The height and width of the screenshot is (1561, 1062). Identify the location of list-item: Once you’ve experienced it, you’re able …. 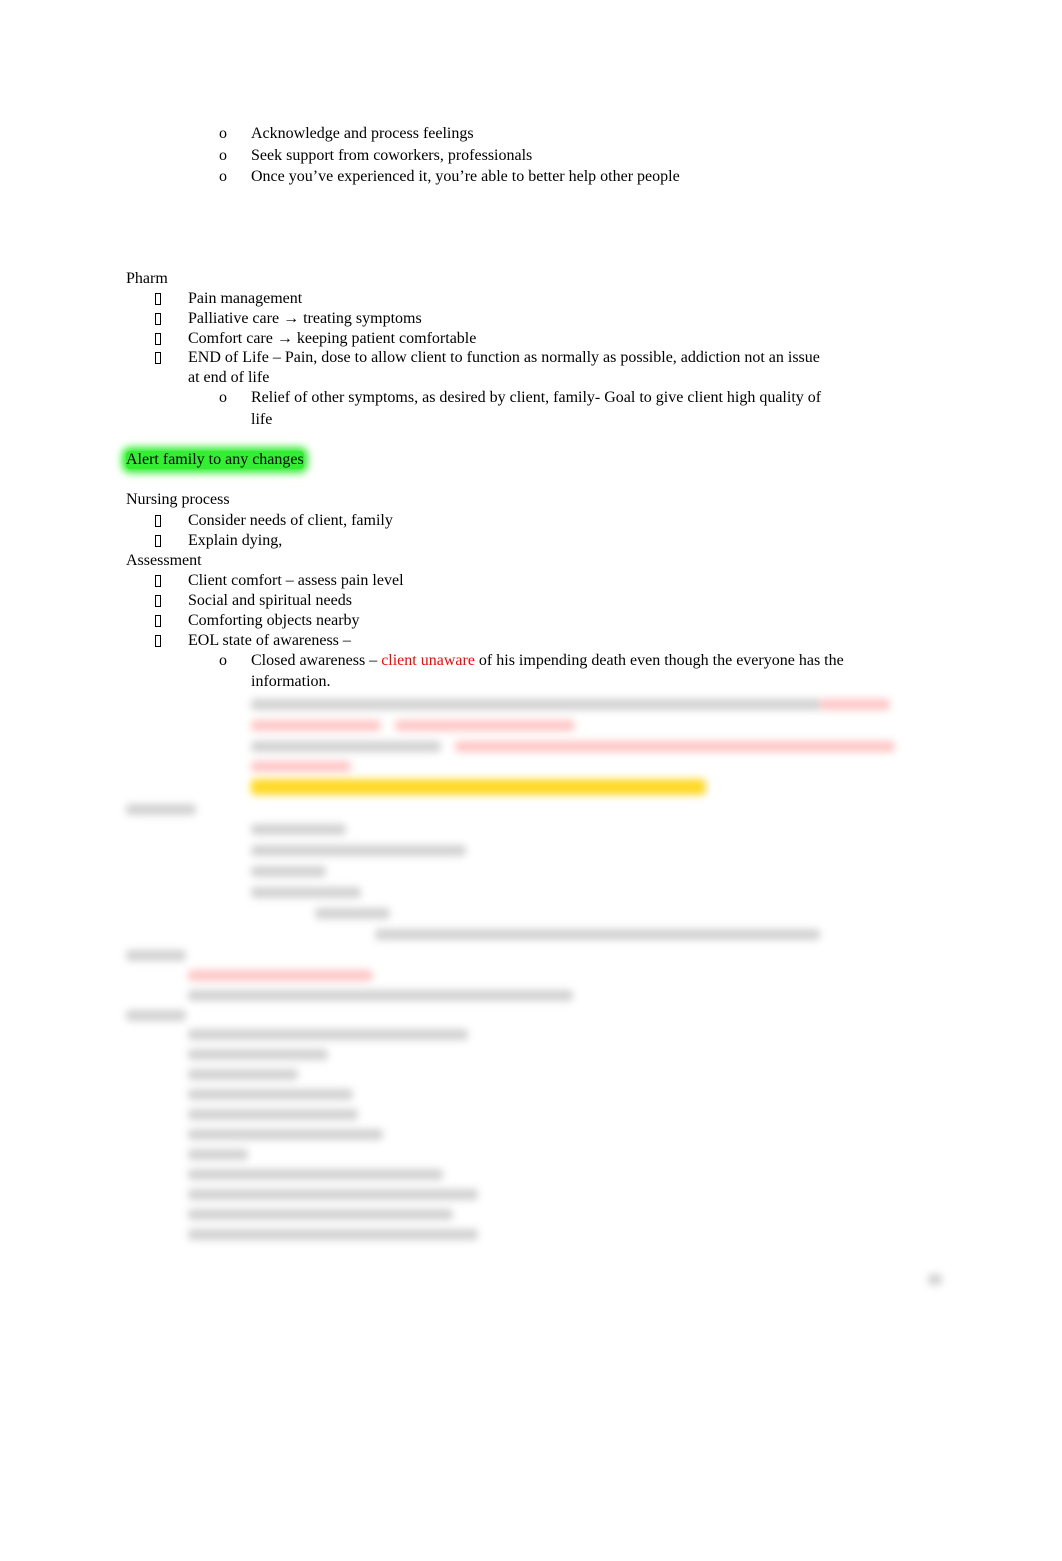
(465, 176).